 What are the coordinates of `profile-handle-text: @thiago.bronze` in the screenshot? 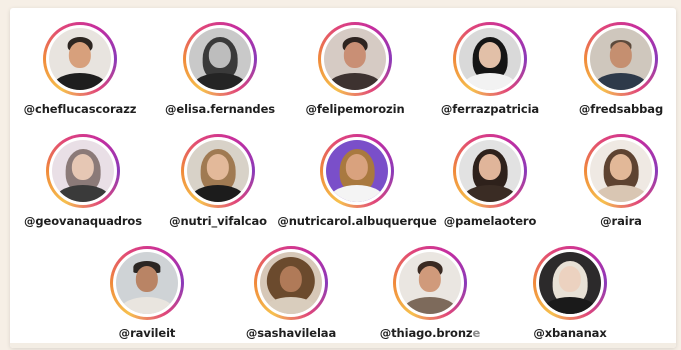 It's located at (430, 333).